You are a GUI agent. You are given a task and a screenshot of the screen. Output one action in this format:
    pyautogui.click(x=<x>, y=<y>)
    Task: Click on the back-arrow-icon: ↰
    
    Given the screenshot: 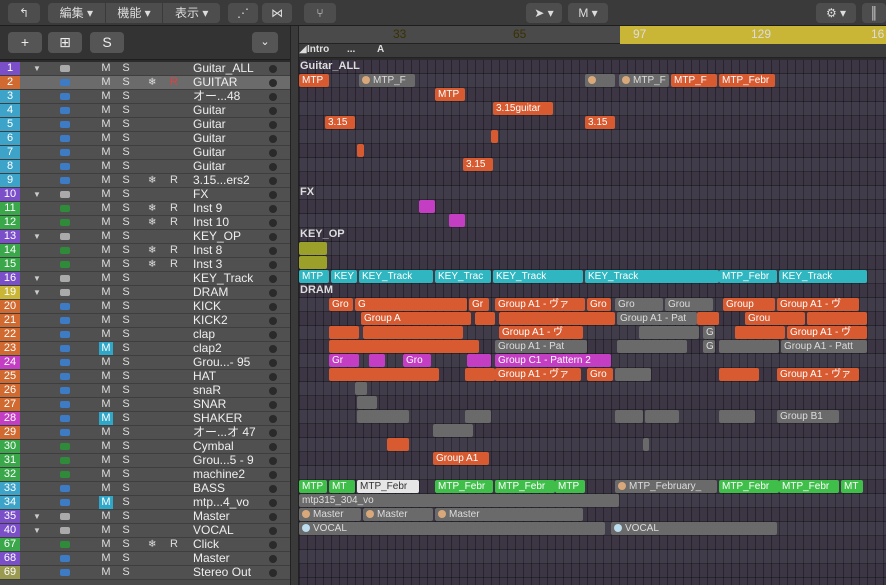 What is the action you would take?
    pyautogui.click(x=24, y=13)
    